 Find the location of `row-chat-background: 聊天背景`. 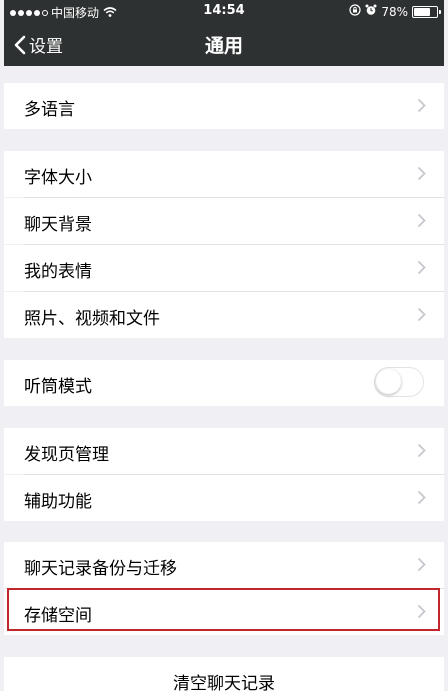

row-chat-background: 聊天背景 is located at coordinates (224, 221).